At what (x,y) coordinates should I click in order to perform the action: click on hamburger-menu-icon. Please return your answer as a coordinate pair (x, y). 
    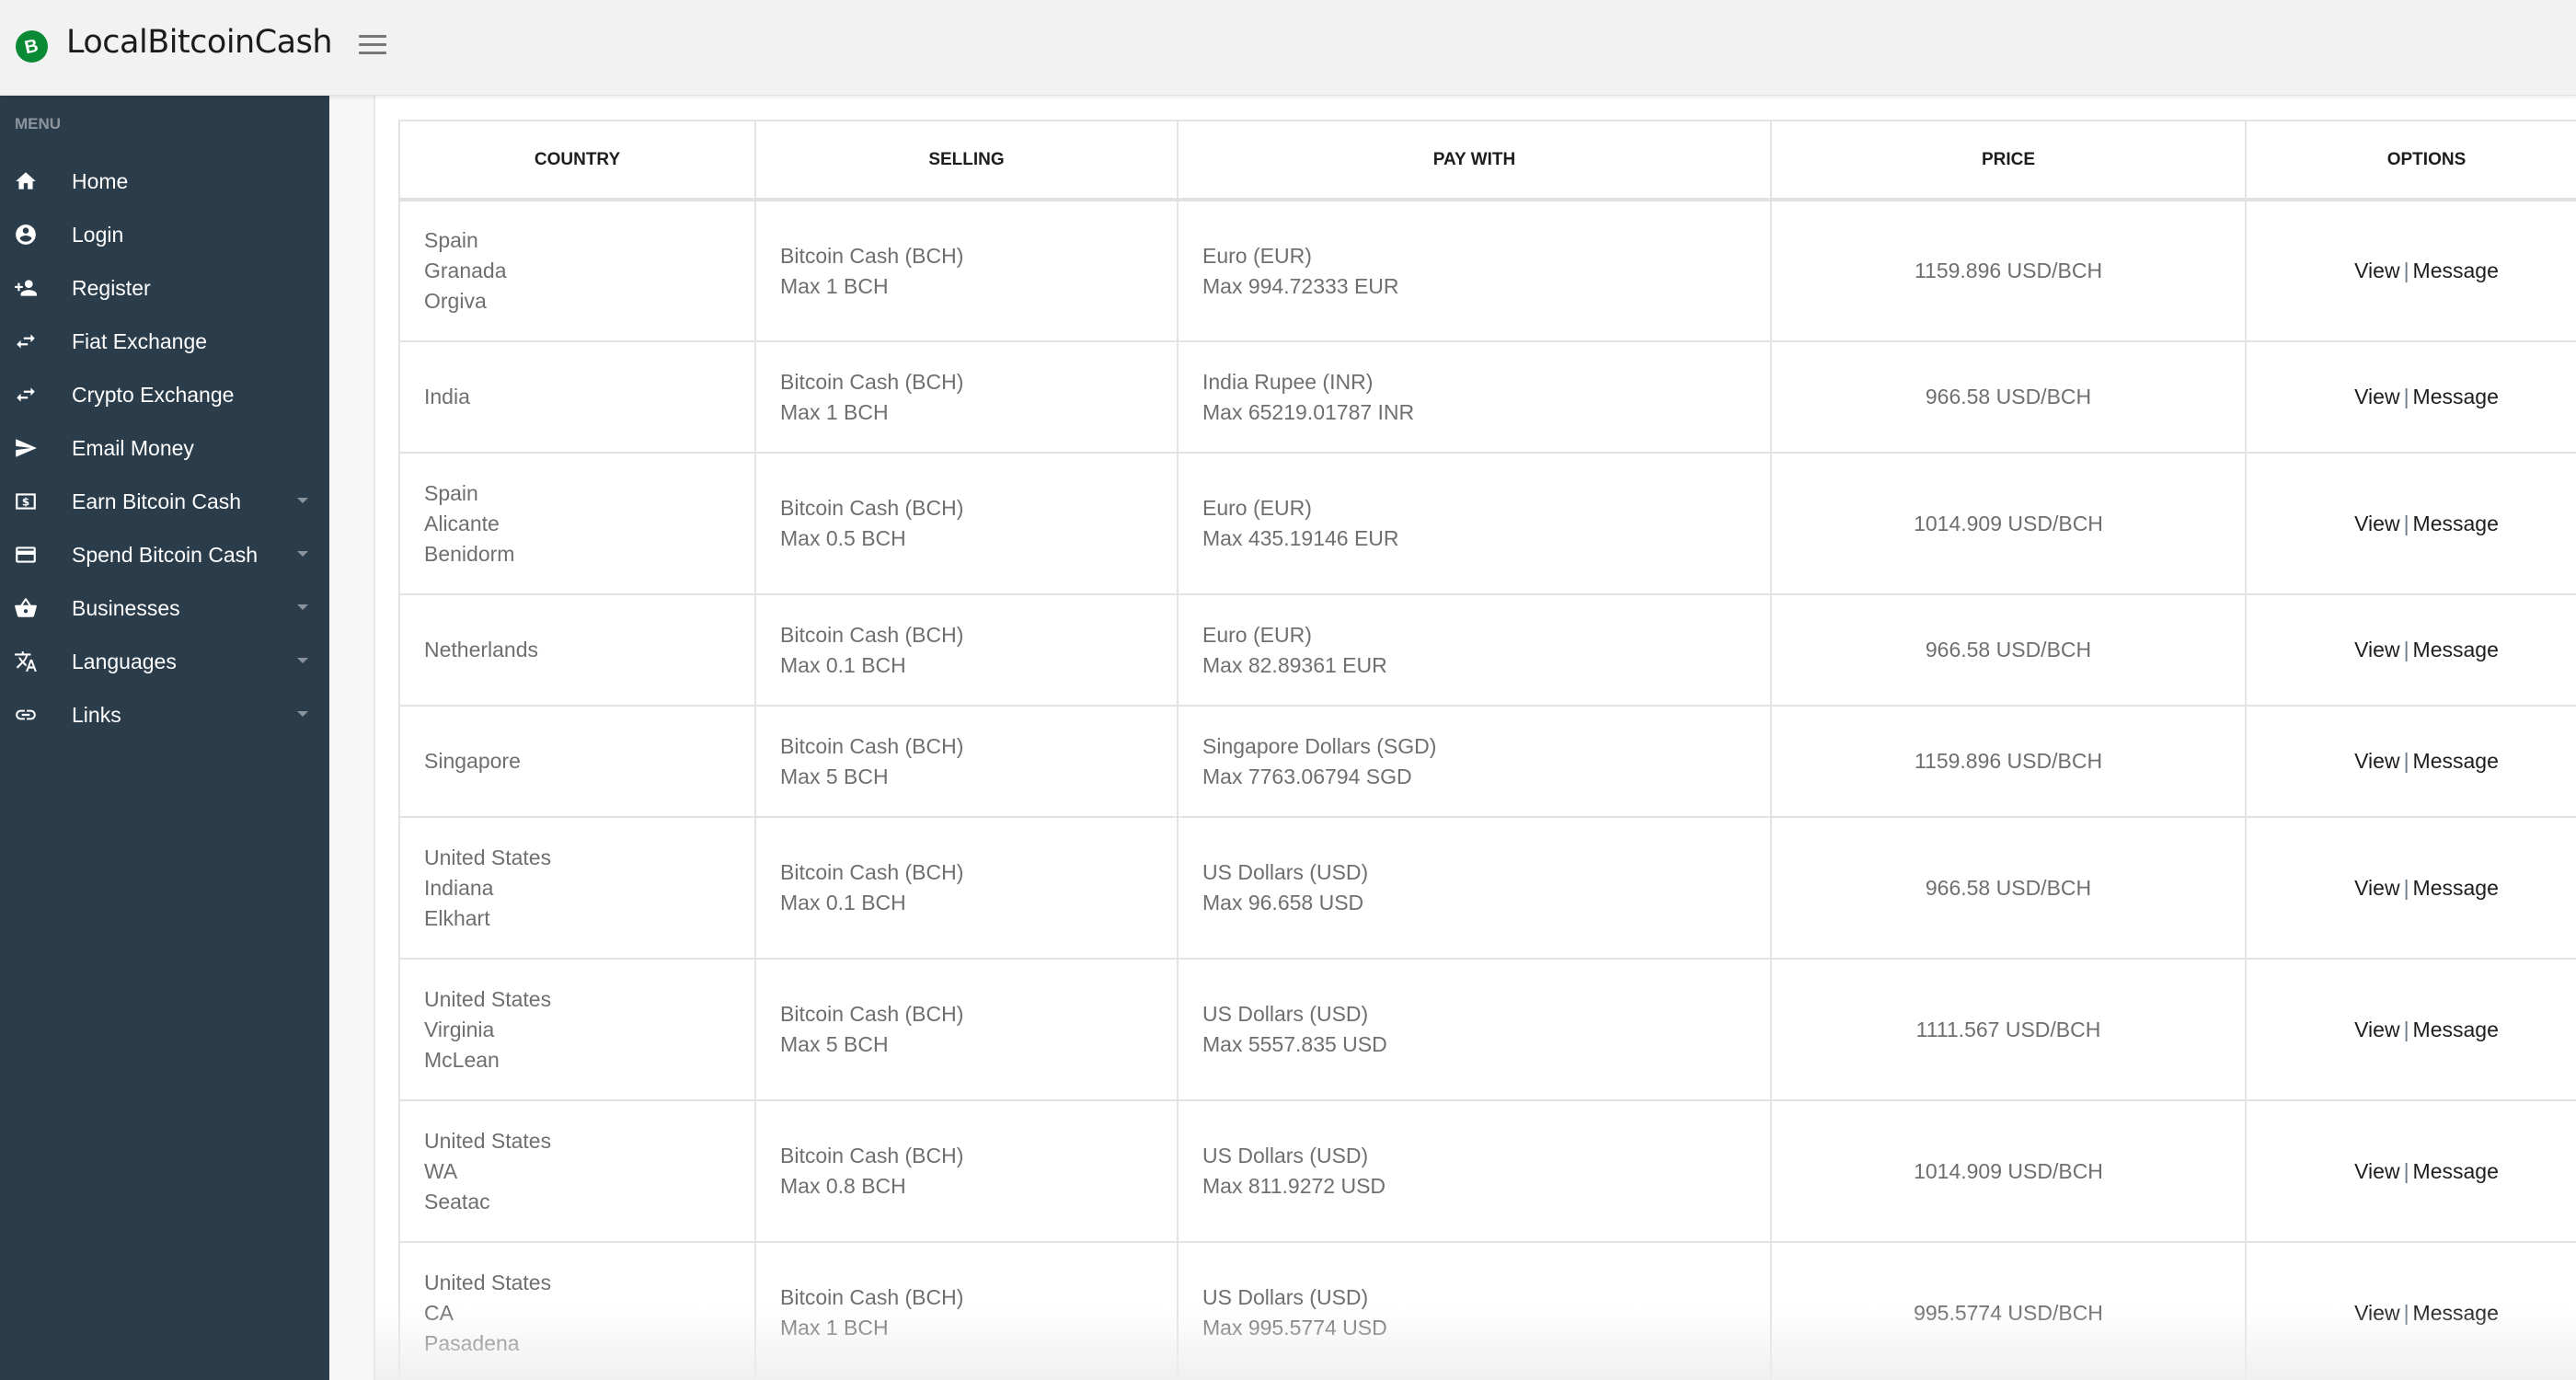
    Looking at the image, I should click on (372, 46).